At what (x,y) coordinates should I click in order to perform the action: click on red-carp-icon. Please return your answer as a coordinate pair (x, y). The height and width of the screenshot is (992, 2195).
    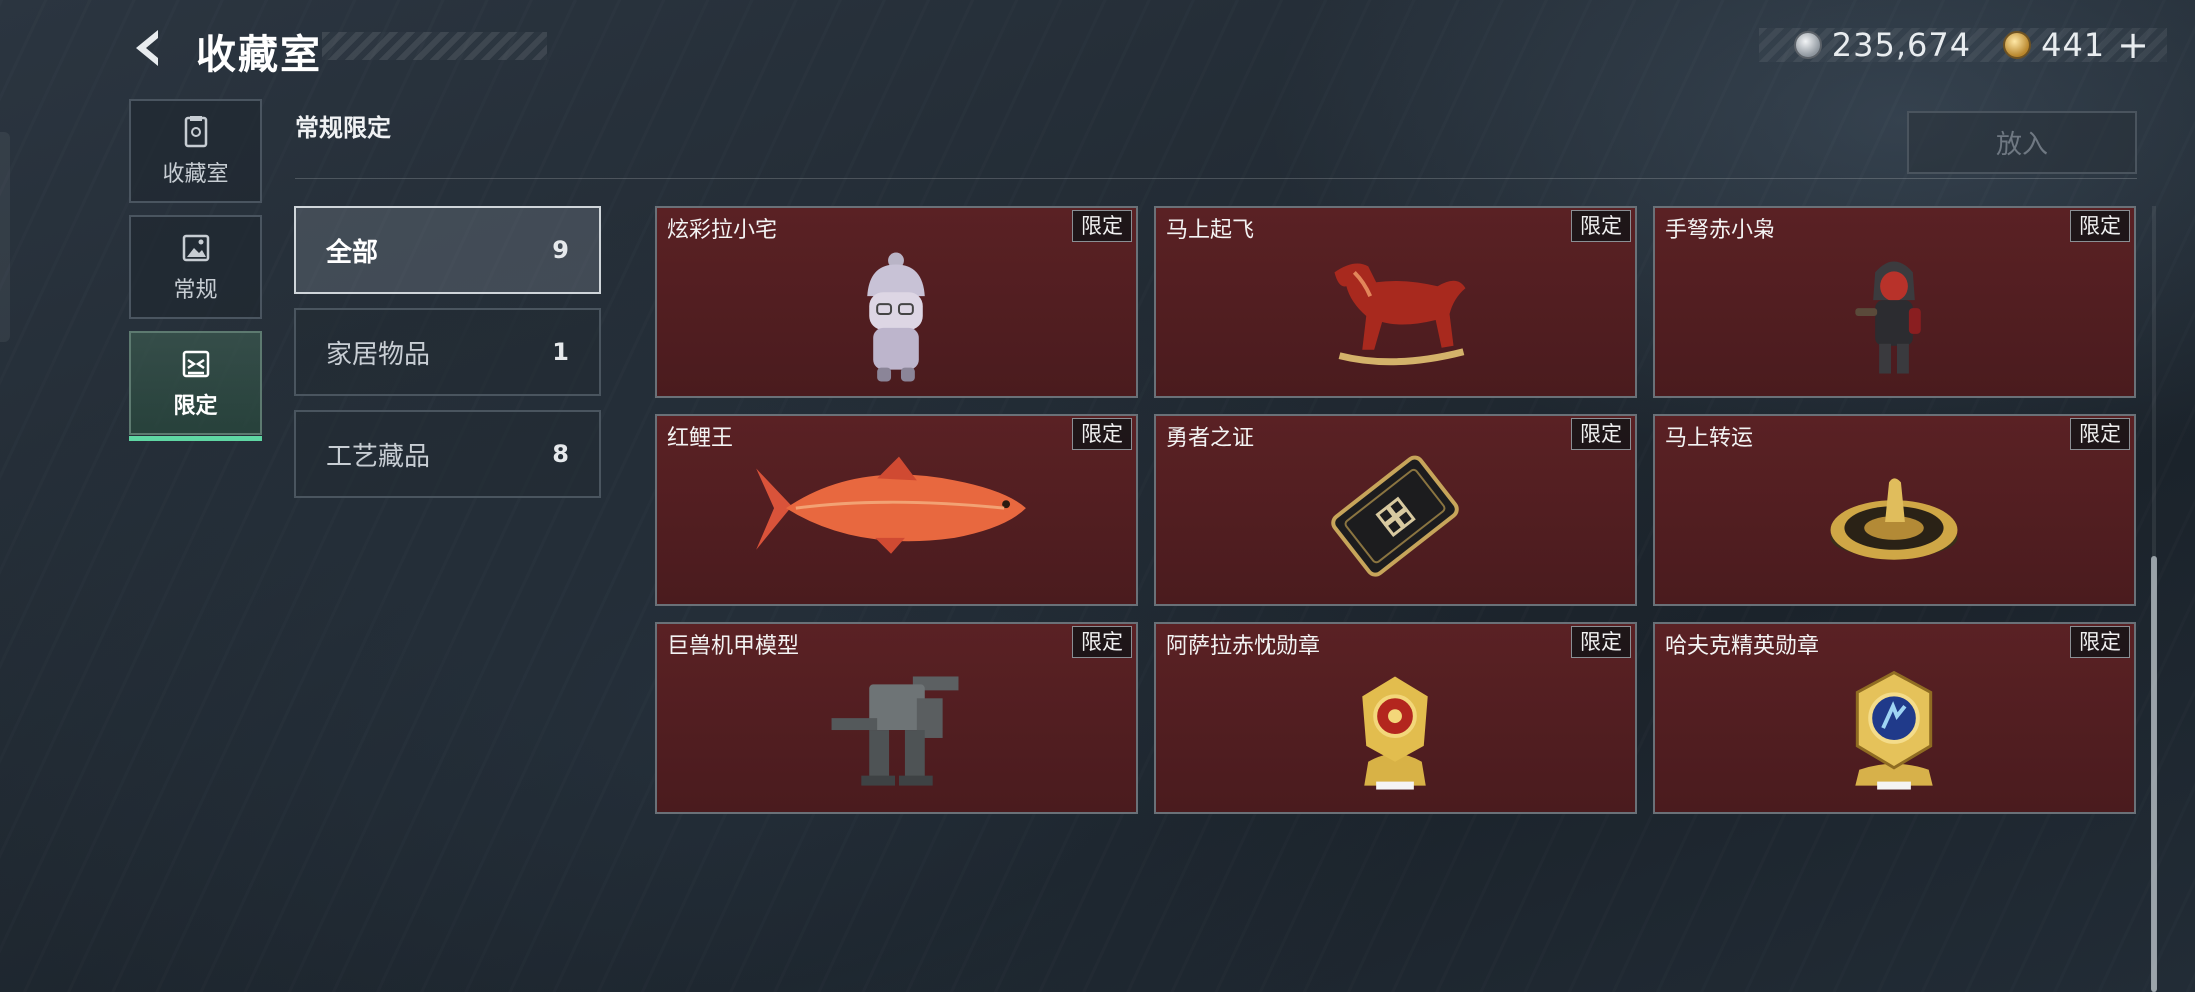
    Looking at the image, I should click on (891, 505).